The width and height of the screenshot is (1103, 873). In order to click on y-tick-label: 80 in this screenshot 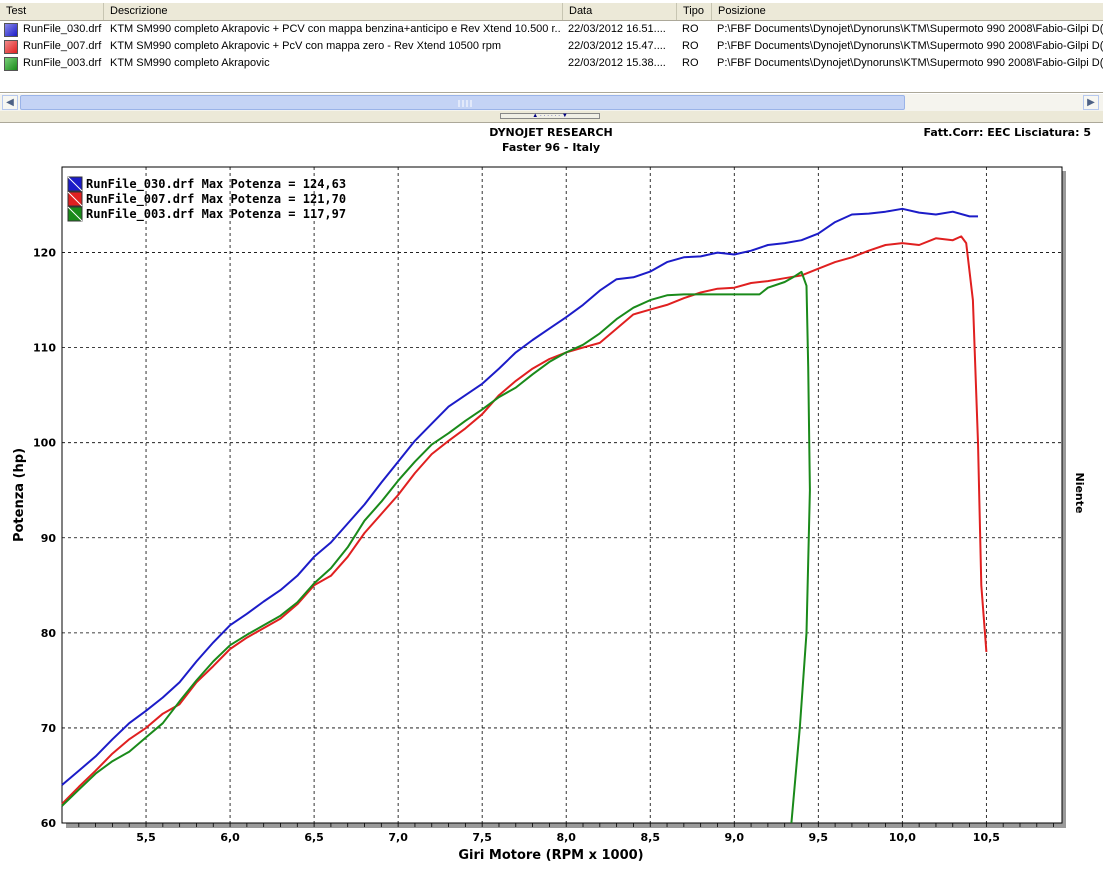, I will do `click(49, 633)`.